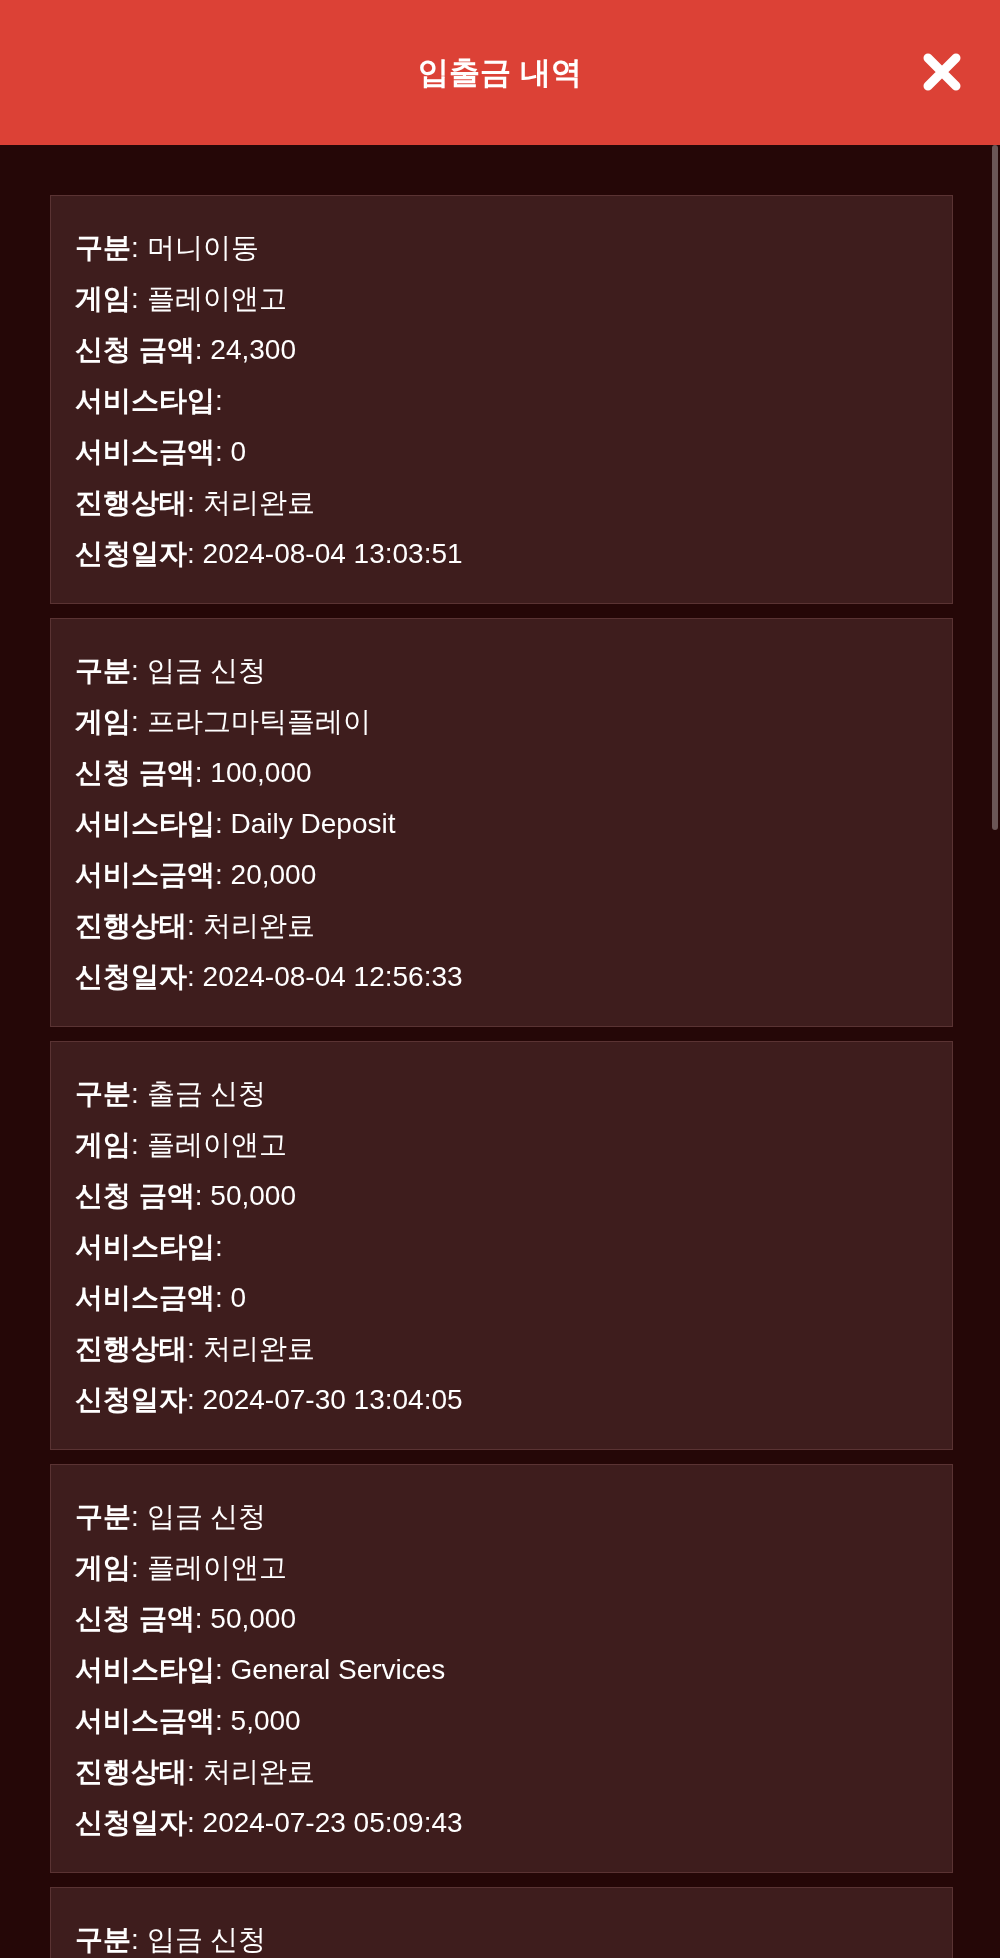 The width and height of the screenshot is (1000, 1958). Describe the element at coordinates (269, 1400) in the screenshot. I see `record-line: 신청일자: 2024-07-30 13:04:05` at that location.